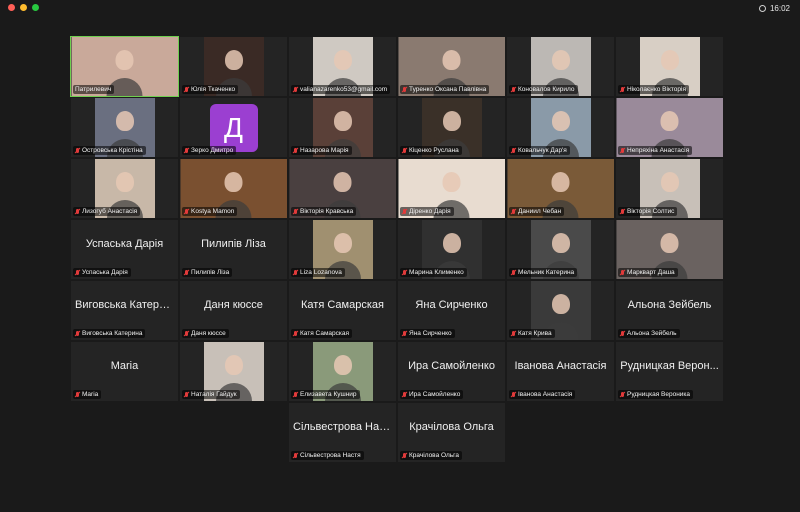 The image size is (800, 512). Describe the element at coordinates (342, 305) in the screenshot. I see `participant-display-name: Катя Самарская` at that location.